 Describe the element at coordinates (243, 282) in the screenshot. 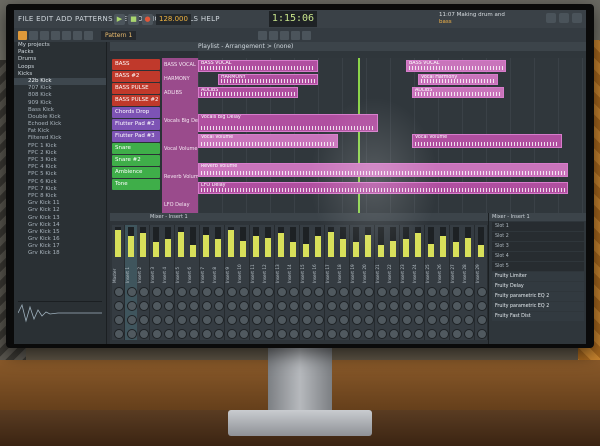

I see `mixer-strip: Insert 10` at that location.